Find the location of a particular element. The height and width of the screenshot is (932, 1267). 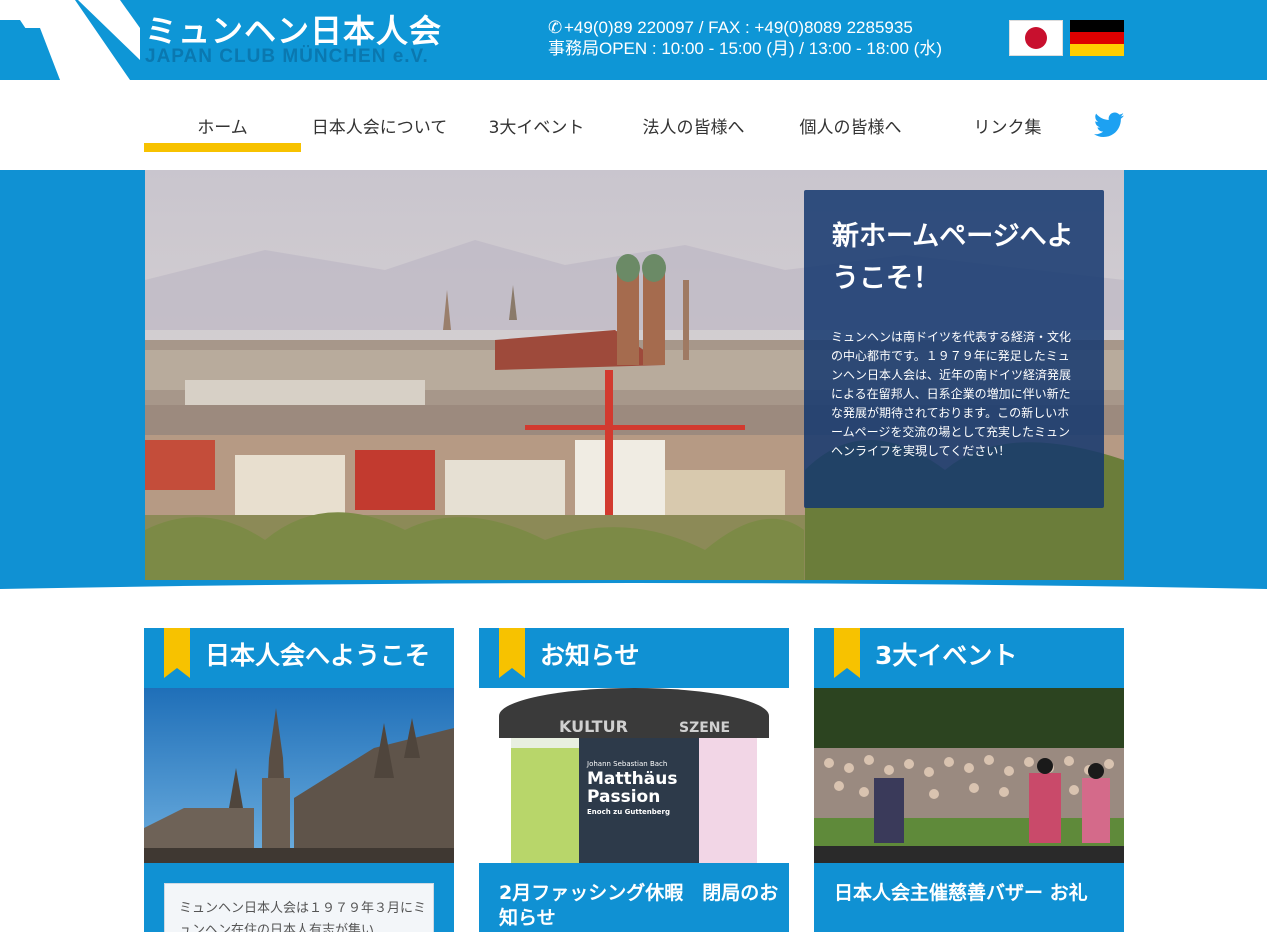

column-text-szene: SZENE is located at coordinates (704, 728).